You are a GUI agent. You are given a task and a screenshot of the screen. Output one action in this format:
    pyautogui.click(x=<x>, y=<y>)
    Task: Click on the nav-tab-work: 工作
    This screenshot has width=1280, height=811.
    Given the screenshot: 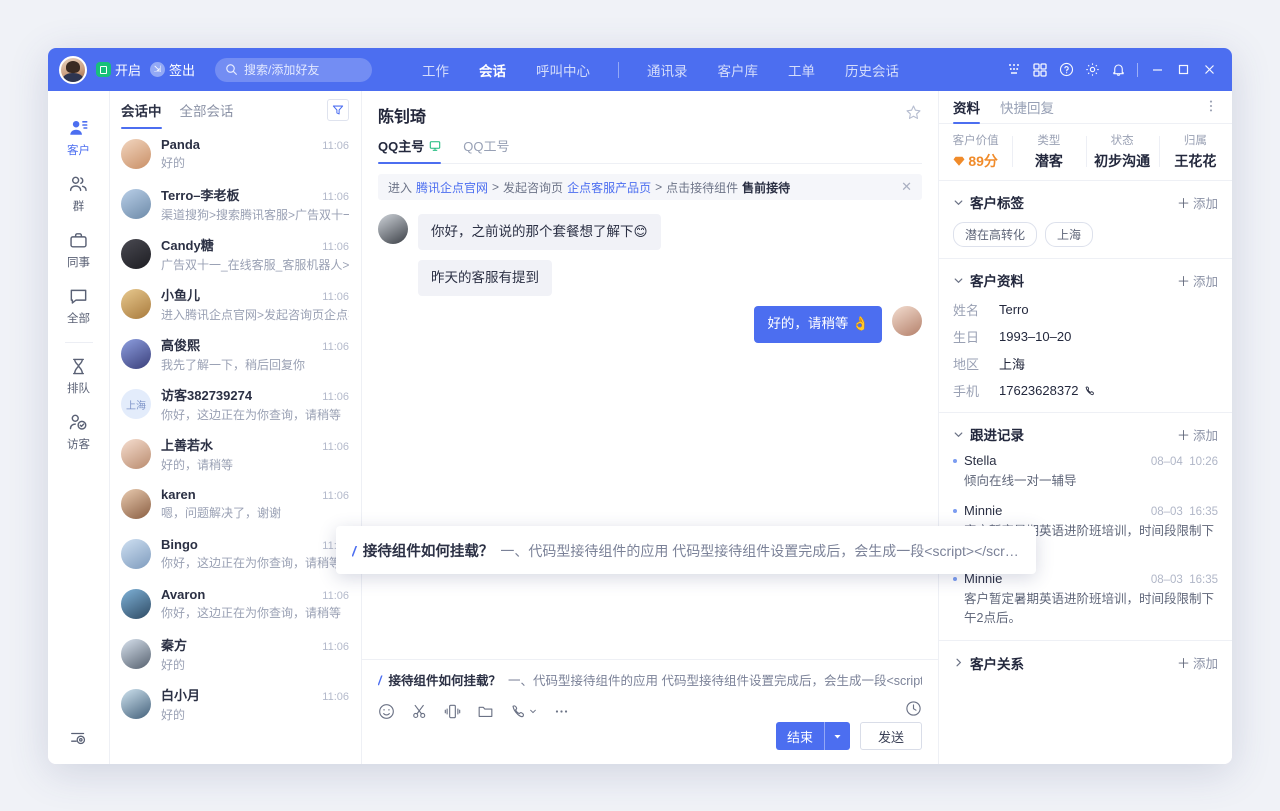 What is the action you would take?
    pyautogui.click(x=435, y=70)
    